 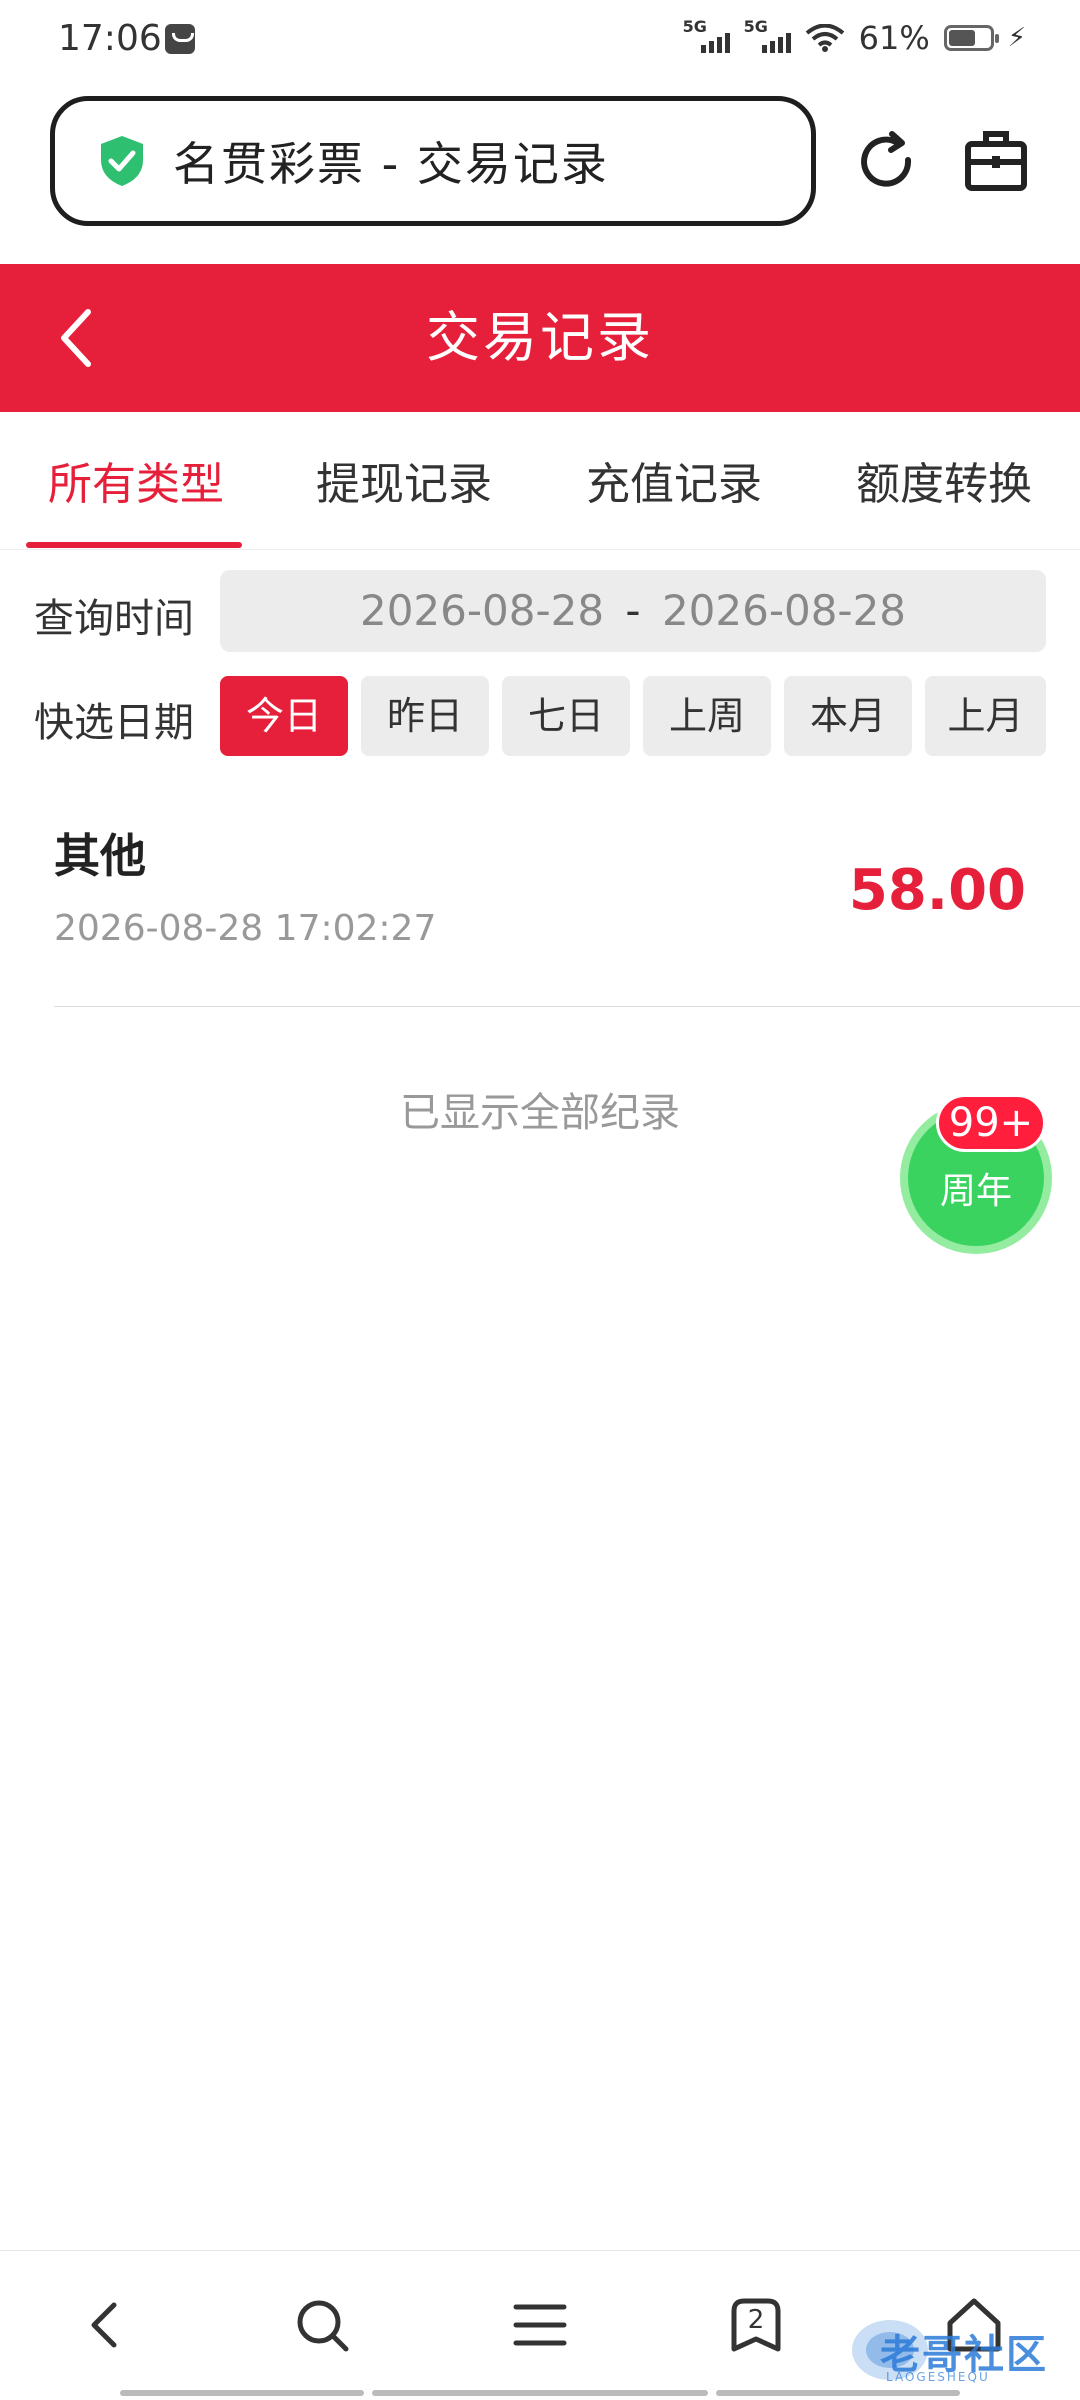 I want to click on network-type-label: 5G, so click(x=694, y=26).